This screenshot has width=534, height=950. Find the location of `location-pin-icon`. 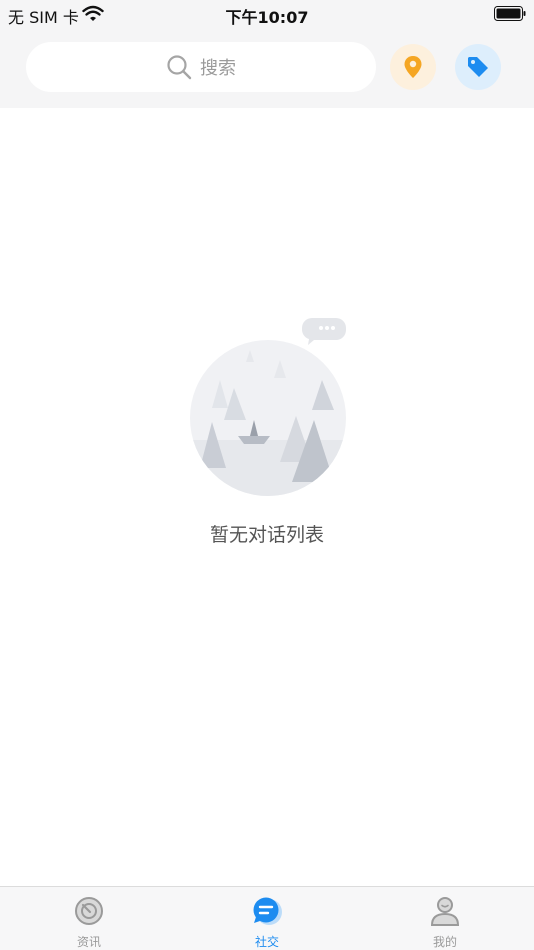

location-pin-icon is located at coordinates (413, 67).